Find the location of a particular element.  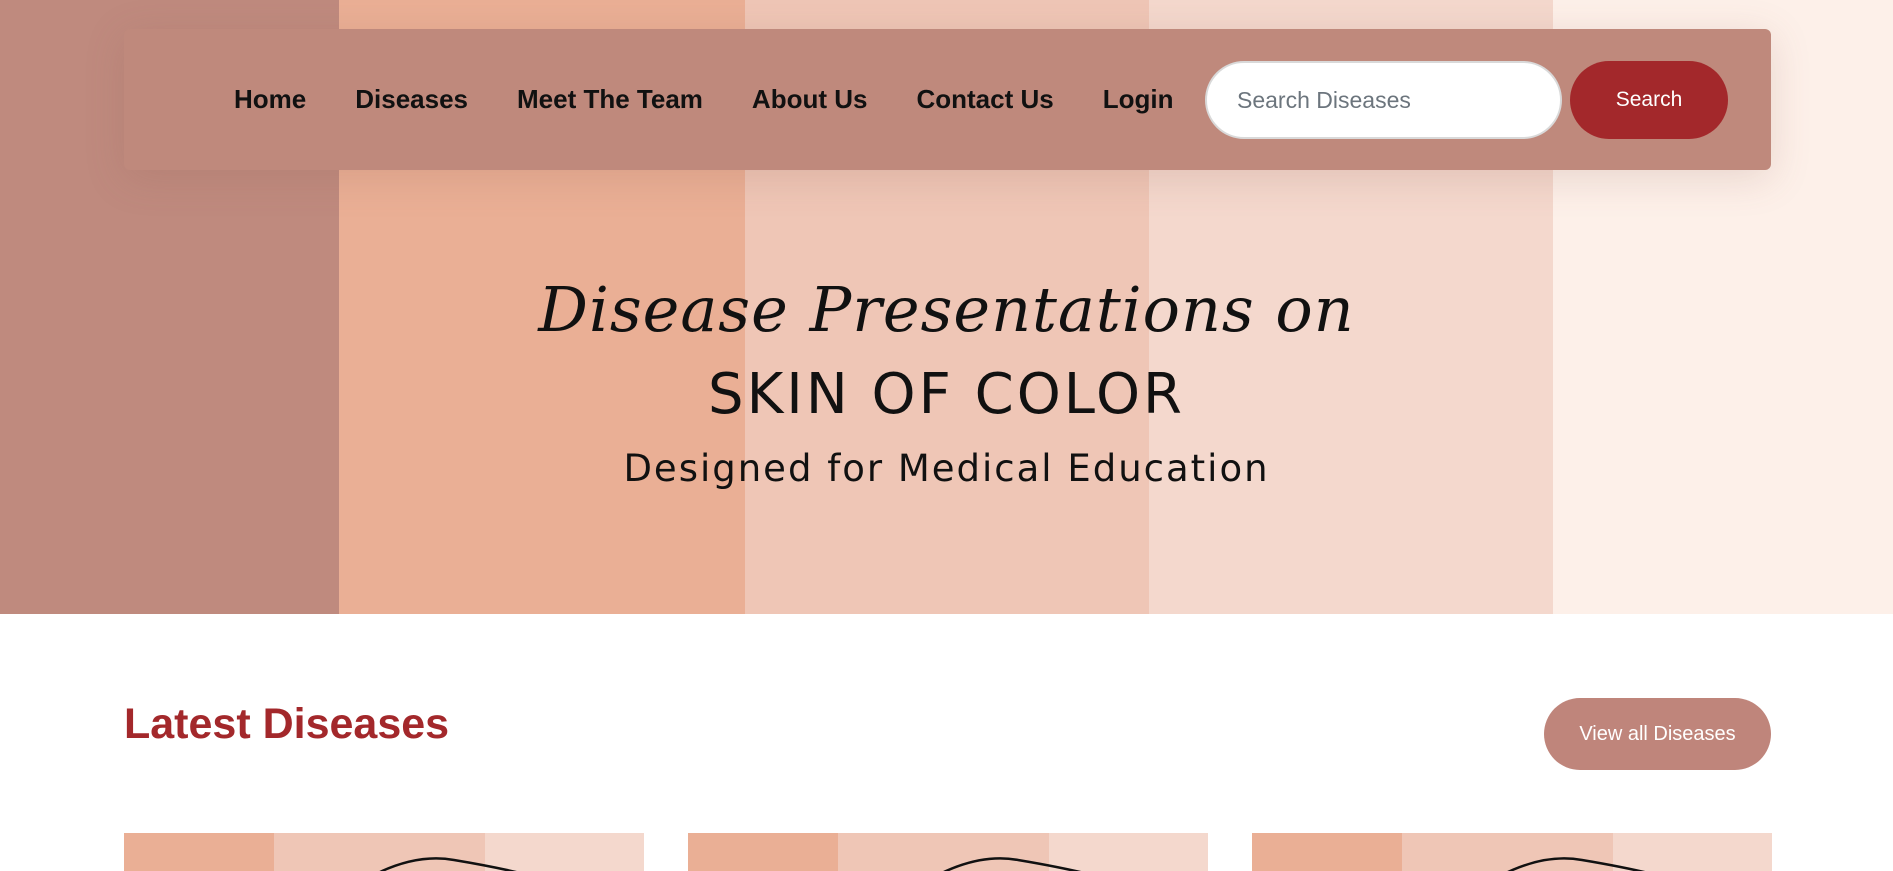

hero-title: SKIN OF COLOR is located at coordinates (946, 394).